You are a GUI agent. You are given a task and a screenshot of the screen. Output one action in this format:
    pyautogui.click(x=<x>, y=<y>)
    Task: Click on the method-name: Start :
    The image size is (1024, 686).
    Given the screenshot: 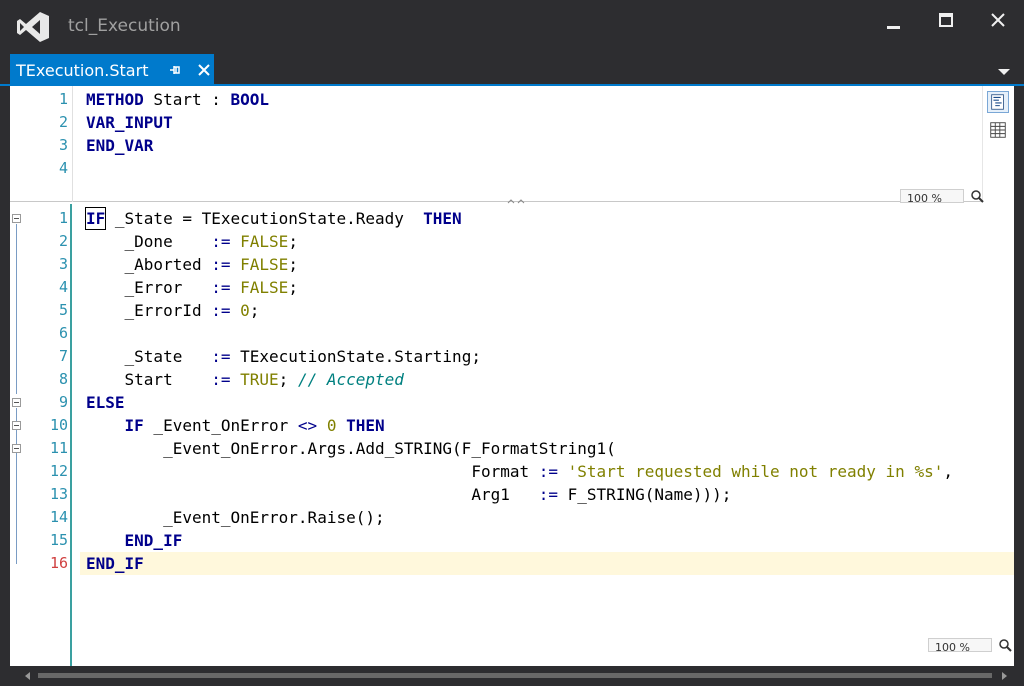 What is the action you would take?
    pyautogui.click(x=187, y=99)
    